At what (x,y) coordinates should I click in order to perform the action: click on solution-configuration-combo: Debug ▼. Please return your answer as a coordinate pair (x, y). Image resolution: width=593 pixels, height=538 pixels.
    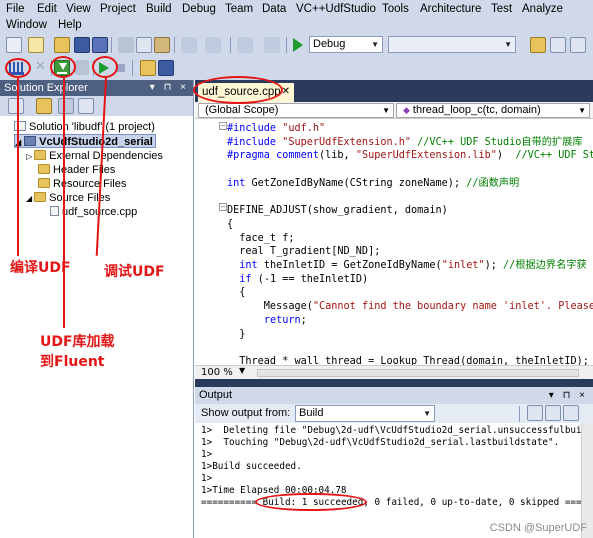
    Looking at the image, I should click on (346, 44).